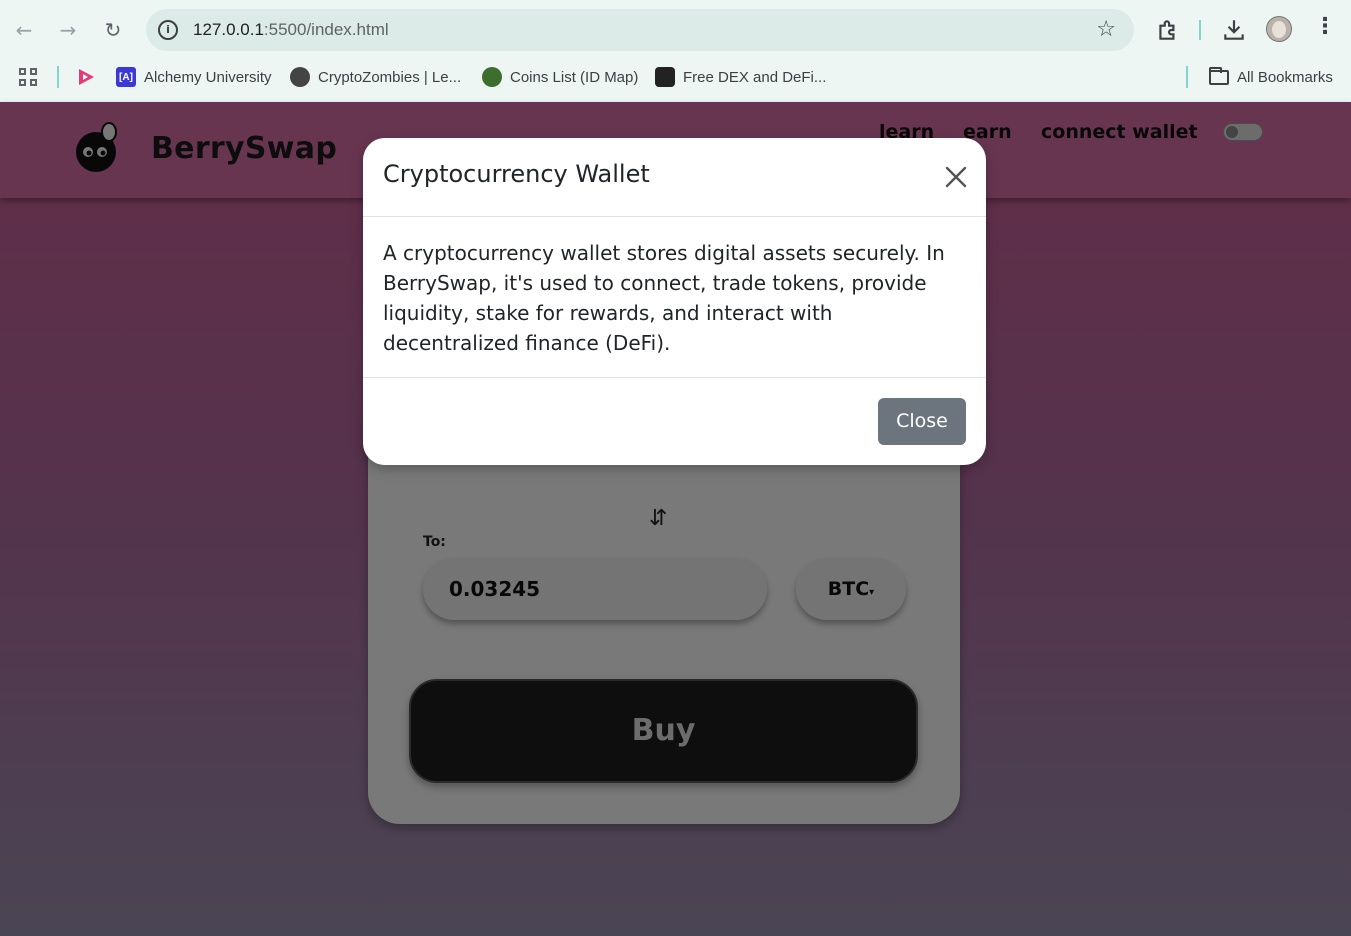 The height and width of the screenshot is (936, 1351). Describe the element at coordinates (674, 421) in the screenshot. I see `modal-footer: Close` at that location.